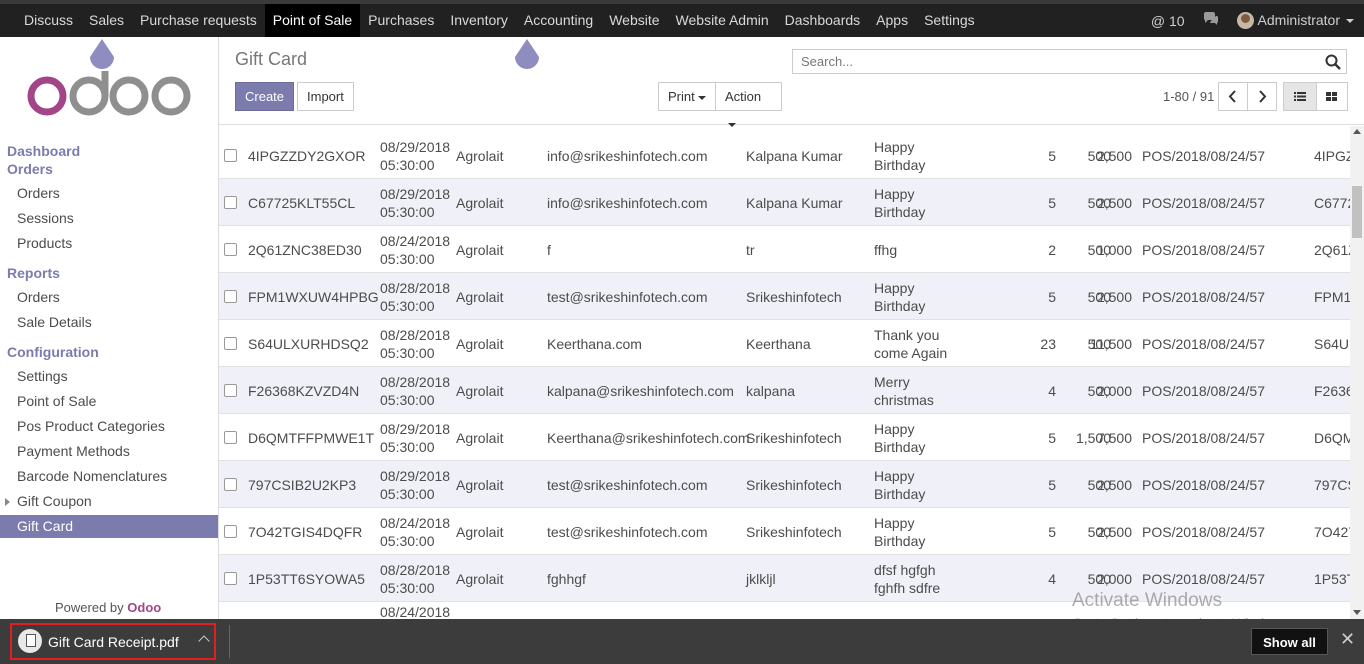 This screenshot has height=664, width=1364. I want to click on menu-item-inventory: Inventory, so click(479, 20).